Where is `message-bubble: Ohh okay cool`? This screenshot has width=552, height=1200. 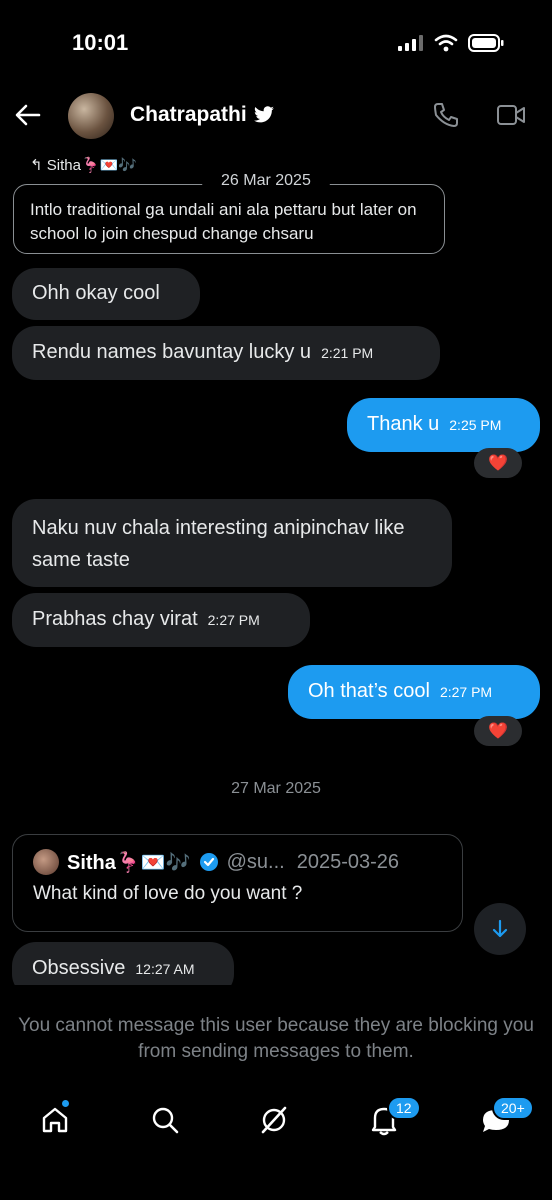 message-bubble: Ohh okay cool is located at coordinates (106, 294).